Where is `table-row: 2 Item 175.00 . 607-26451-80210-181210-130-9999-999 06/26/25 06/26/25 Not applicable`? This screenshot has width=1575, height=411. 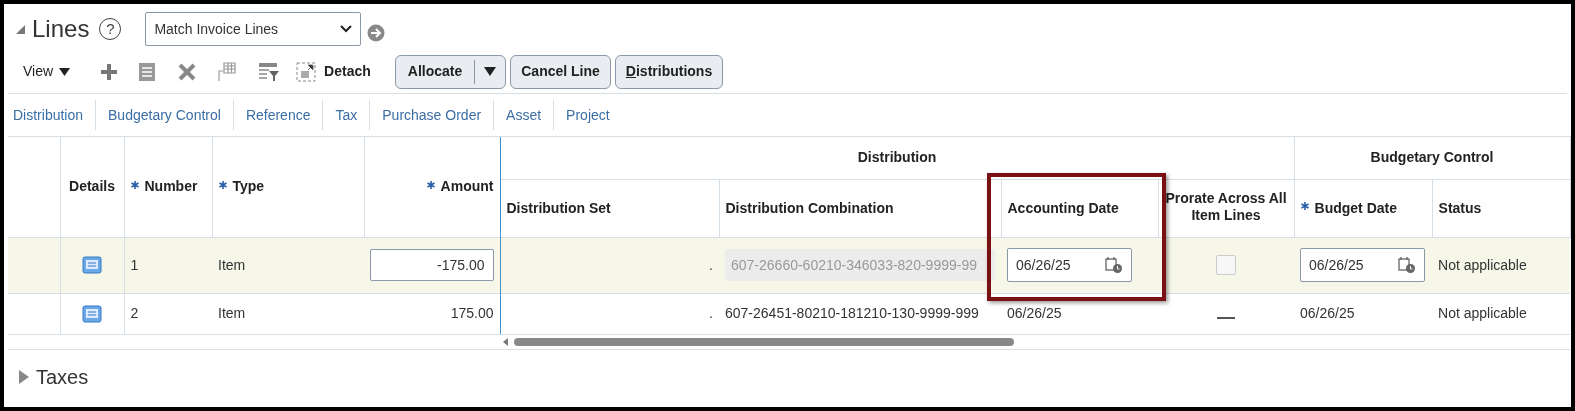
table-row: 2 Item 175.00 . 607-26451-80210-181210-130-9999-999 06/26/25 06/26/25 Not applicable is located at coordinates (789, 313).